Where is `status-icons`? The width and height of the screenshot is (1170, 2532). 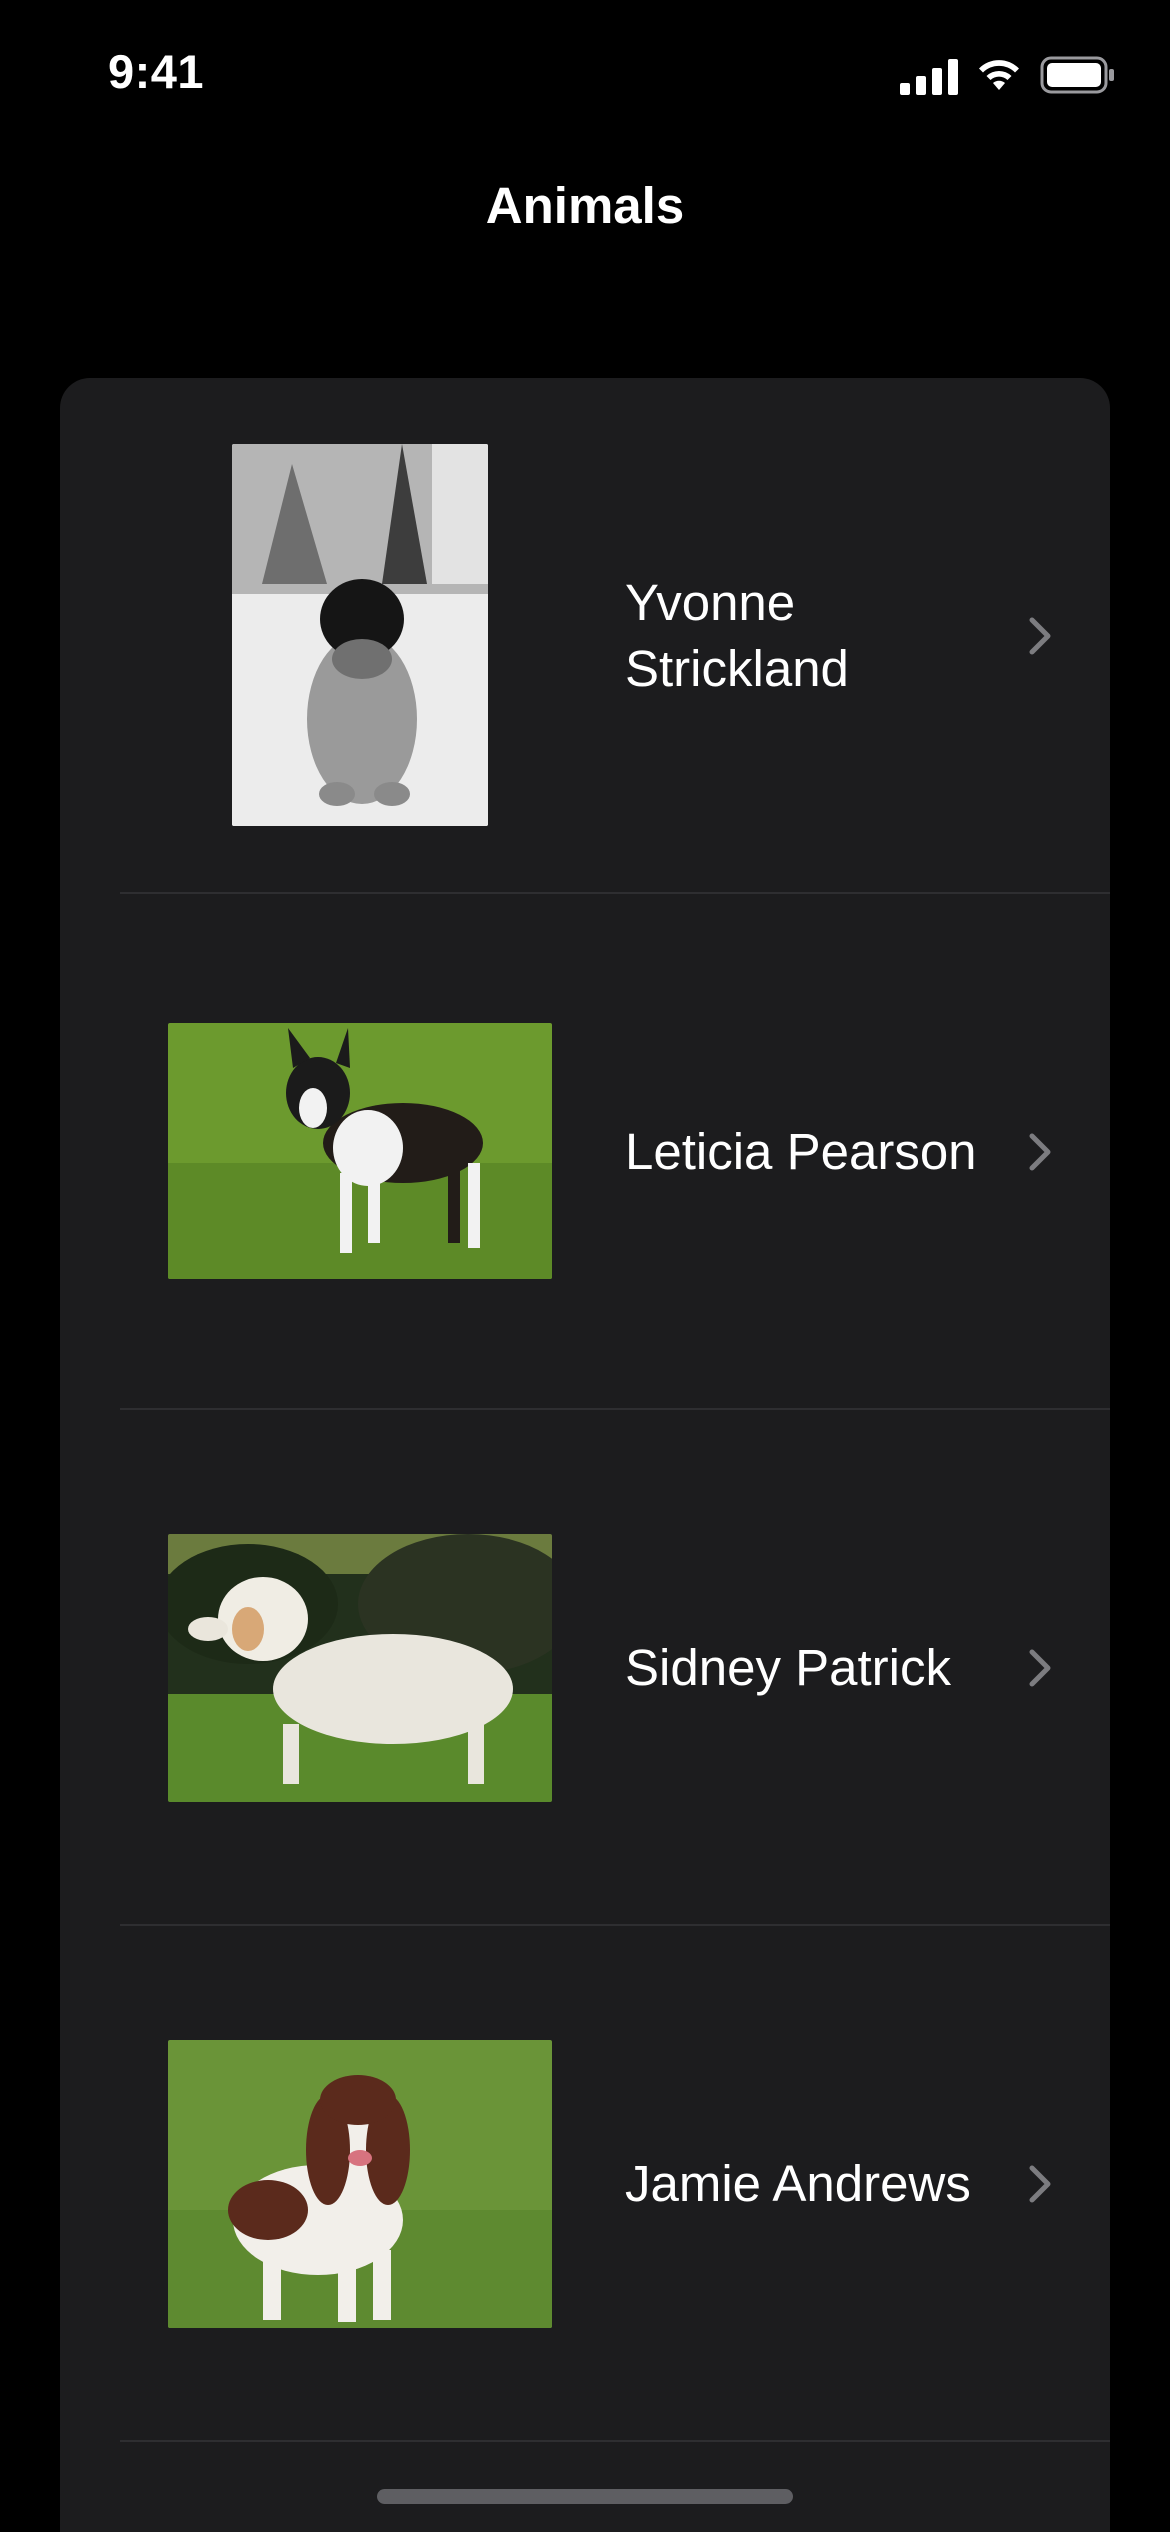 status-icons is located at coordinates (1008, 75).